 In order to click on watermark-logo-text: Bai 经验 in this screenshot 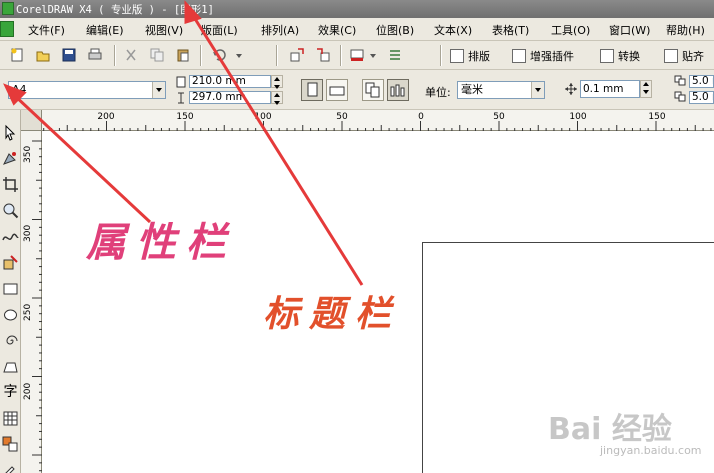, I will do `click(610, 429)`.